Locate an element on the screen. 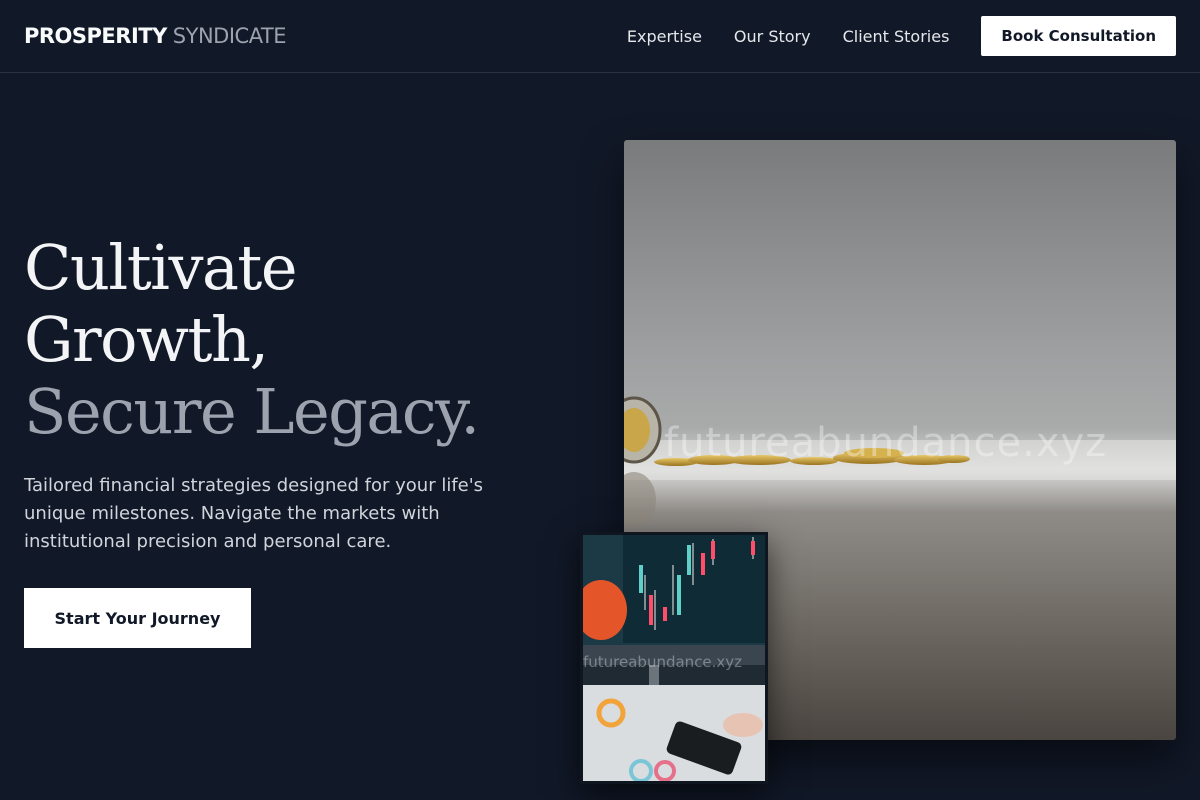 This screenshot has width=1200, height=800. nav-link-expertise: Expertise is located at coordinates (664, 36).